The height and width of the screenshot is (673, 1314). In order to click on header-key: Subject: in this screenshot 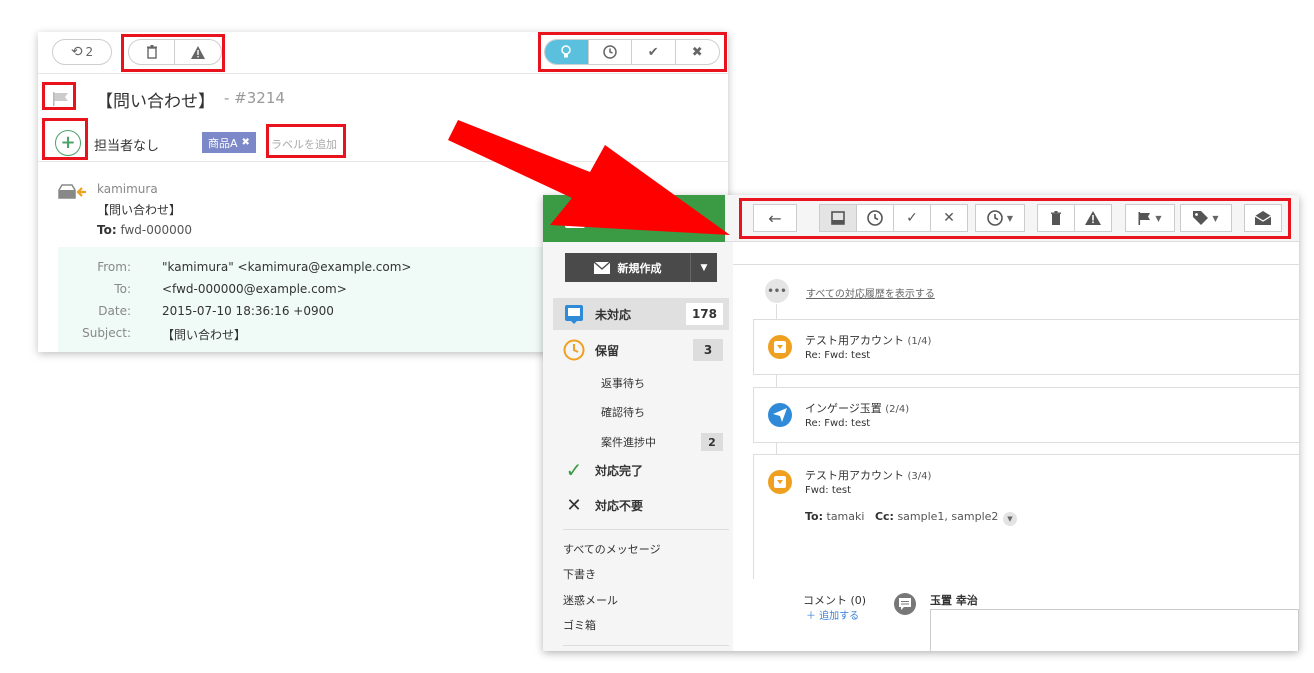, I will do `click(106, 333)`.